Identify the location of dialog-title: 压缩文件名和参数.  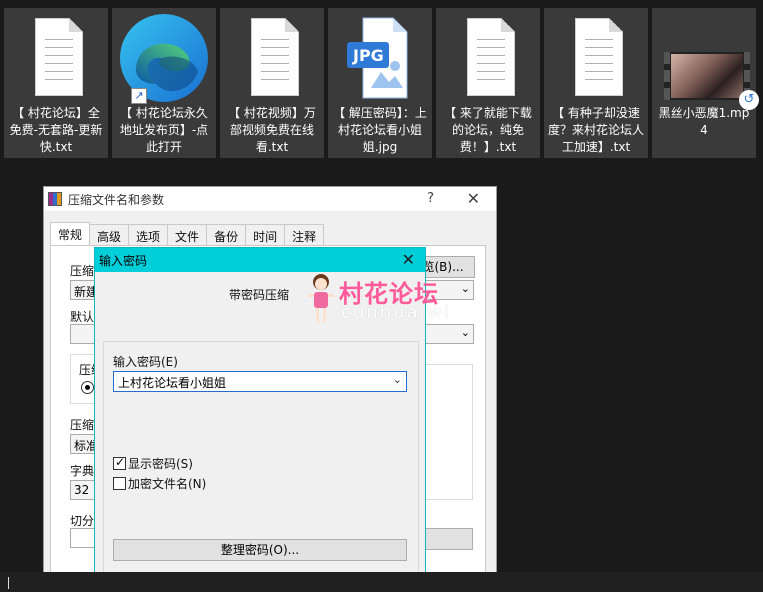
(116, 199).